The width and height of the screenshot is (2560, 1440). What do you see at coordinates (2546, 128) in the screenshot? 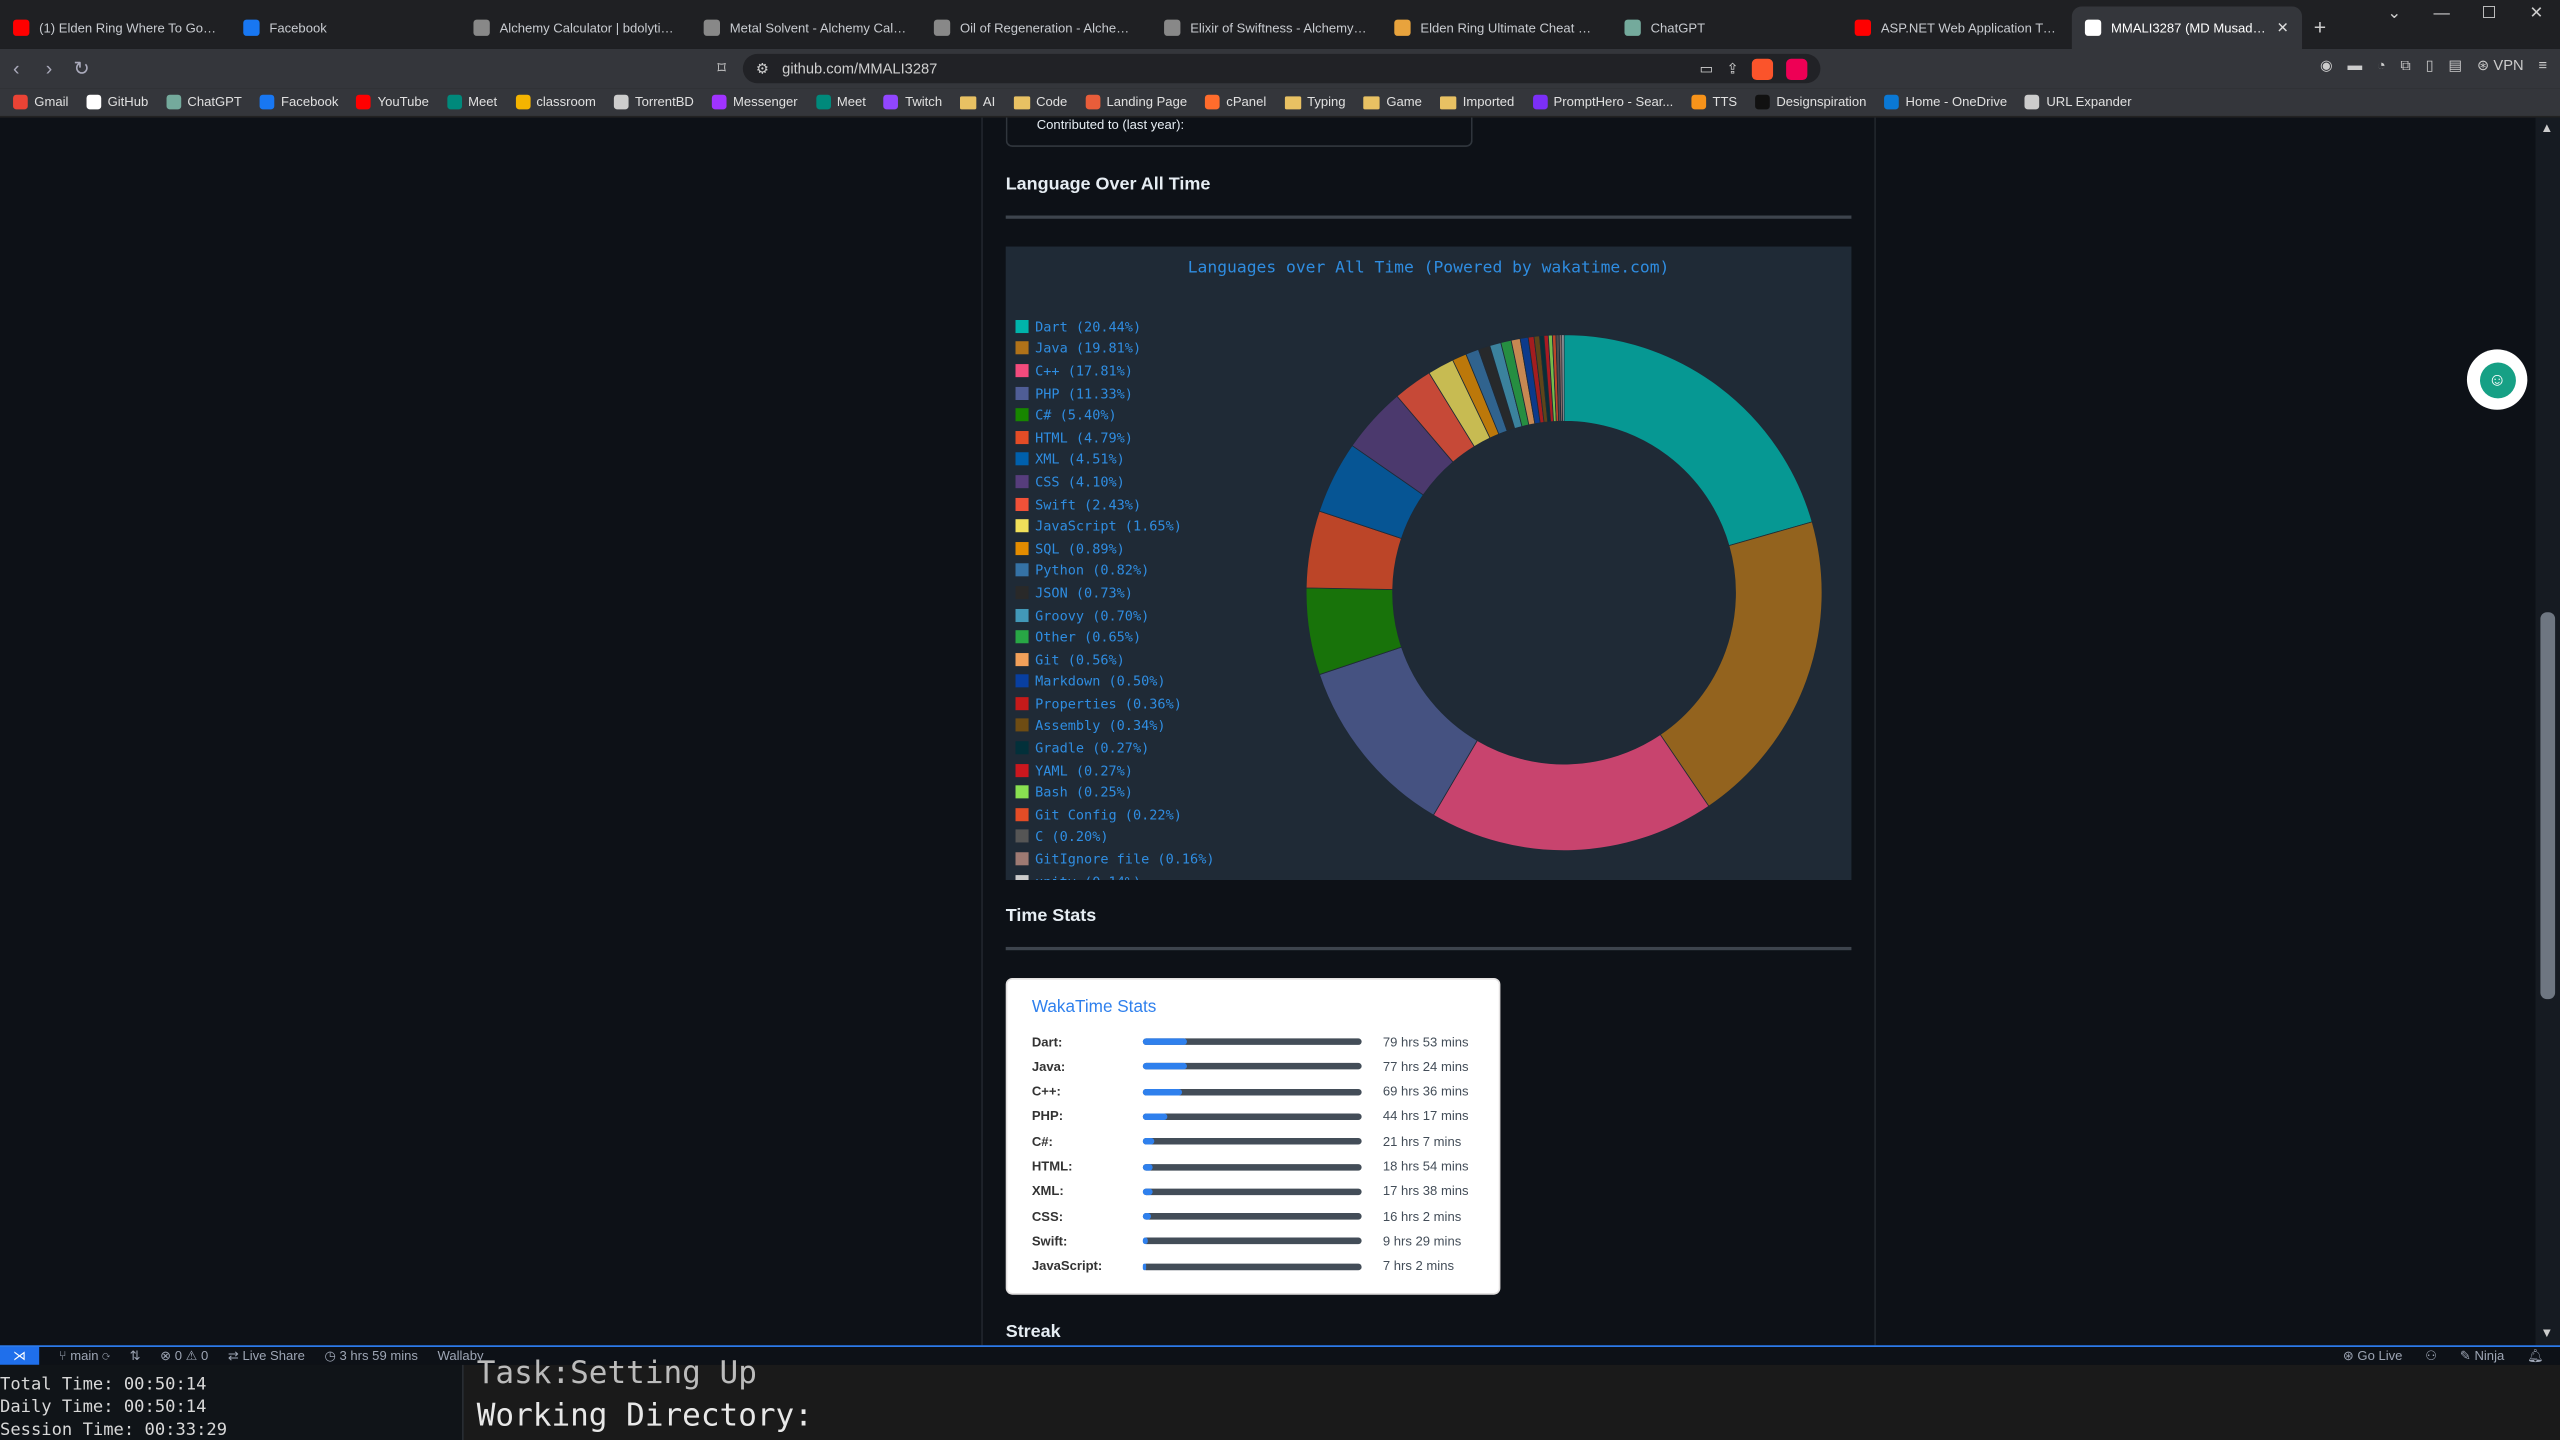
I see `scroll-up-icon: ▲` at bounding box center [2546, 128].